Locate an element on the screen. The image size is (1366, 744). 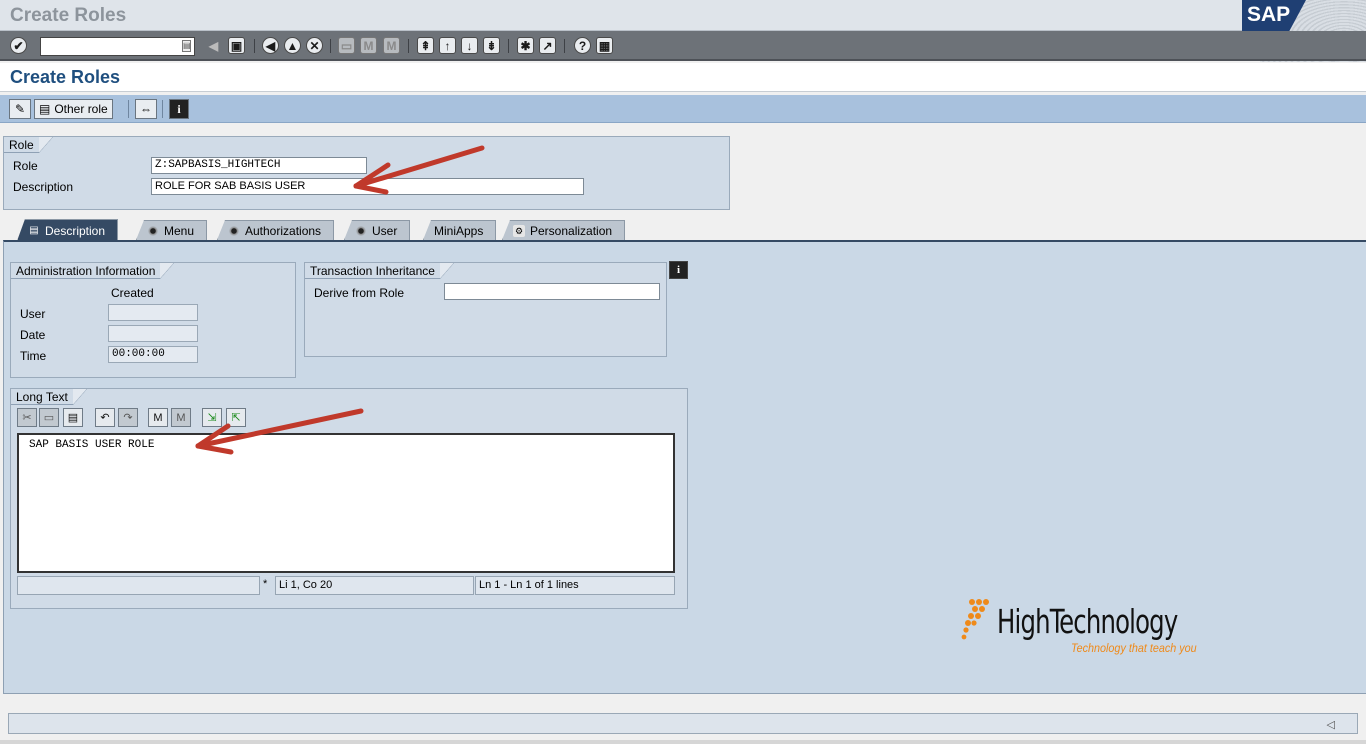
window-title: Create Roles is located at coordinates (68, 15).